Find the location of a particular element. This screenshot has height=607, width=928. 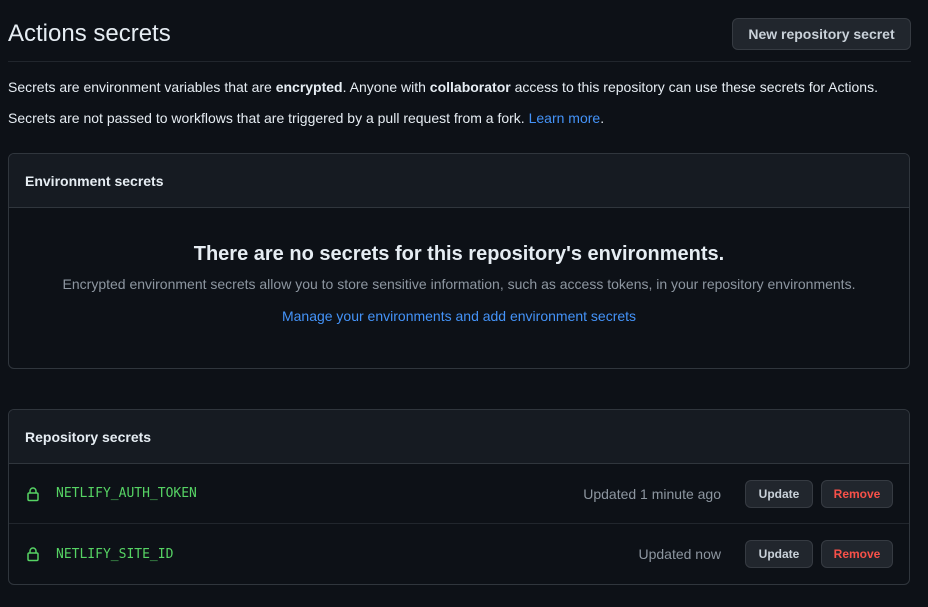

secret-updated-time: Updated 1 minute ago is located at coordinates (652, 493).